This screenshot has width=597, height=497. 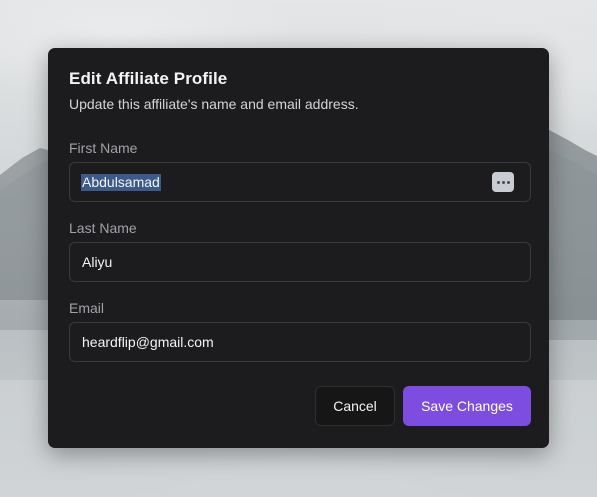 I want to click on email-field: heardflip@gmail.com, so click(x=300, y=342).